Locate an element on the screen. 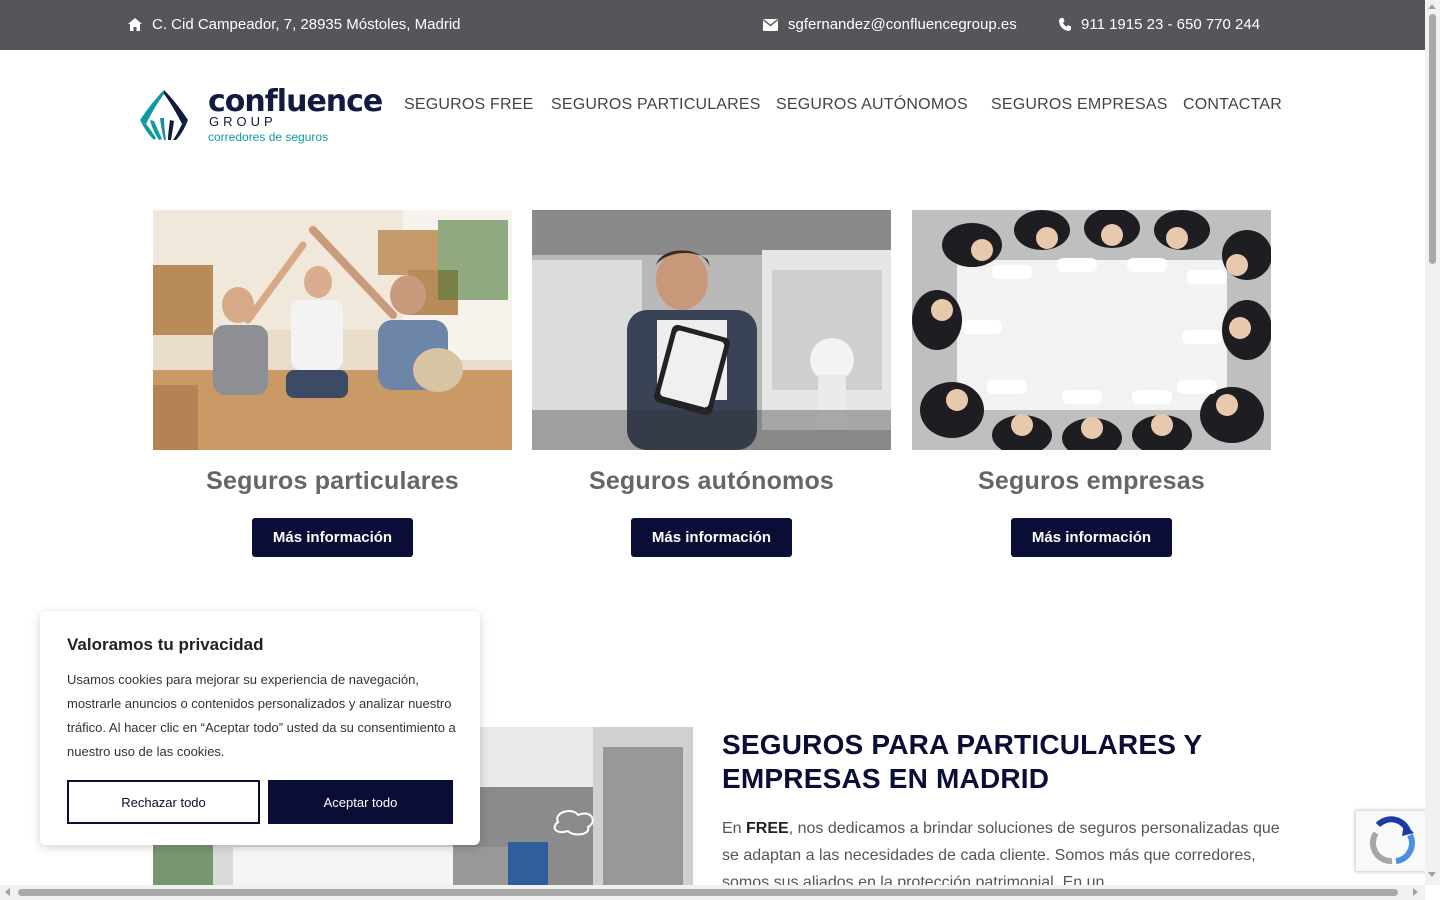  logo-tagline: corredores de seguros is located at coordinates (268, 137).